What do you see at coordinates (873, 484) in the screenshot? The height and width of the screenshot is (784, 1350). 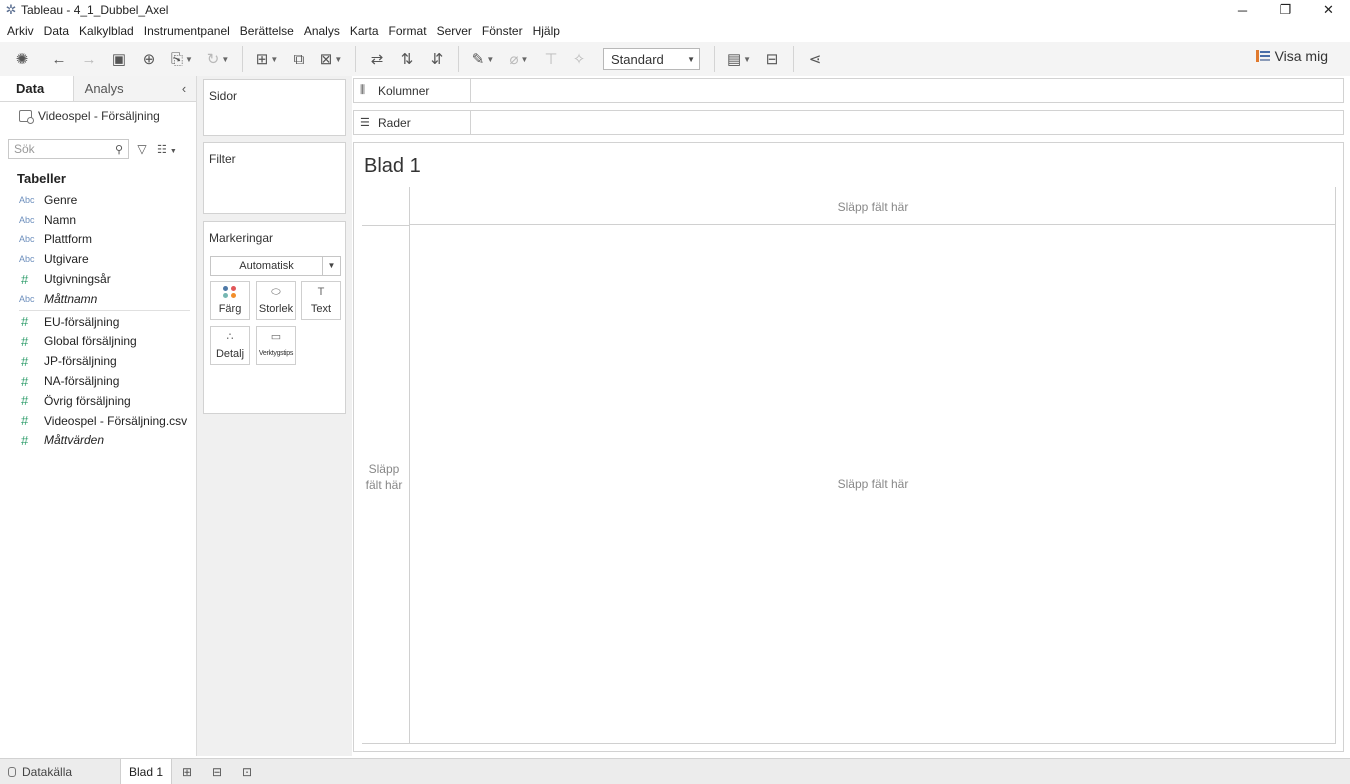 I see `drop-zone-body: Släpp fält här` at bounding box center [873, 484].